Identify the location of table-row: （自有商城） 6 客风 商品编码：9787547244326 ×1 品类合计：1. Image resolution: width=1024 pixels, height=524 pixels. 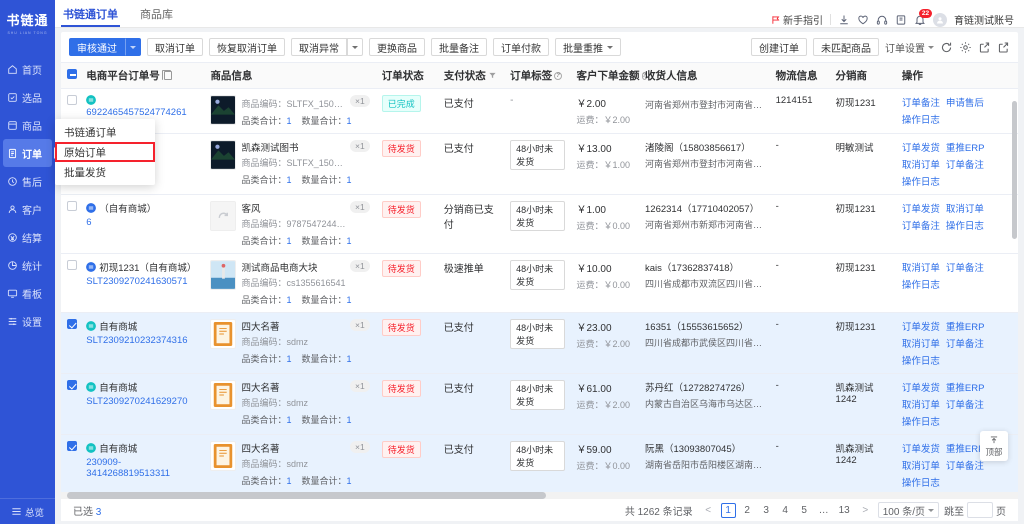
(539, 224).